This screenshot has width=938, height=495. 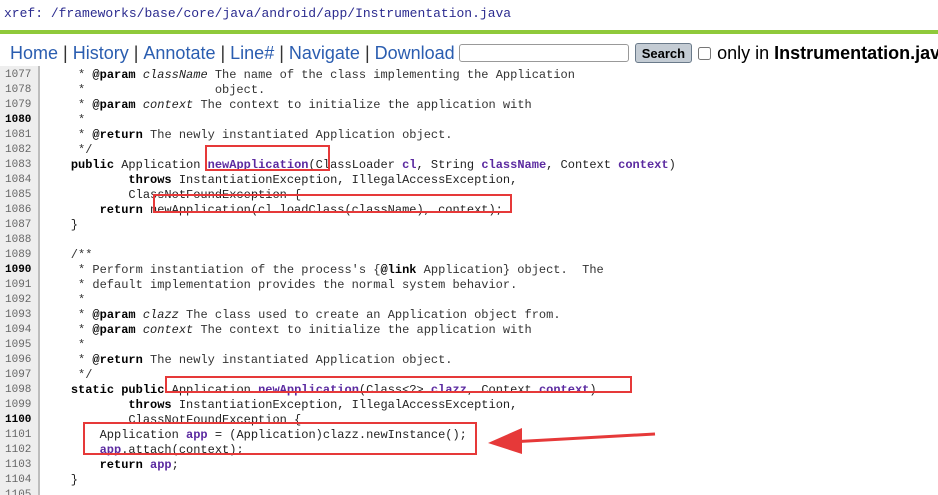 What do you see at coordinates (513, 165) in the screenshot?
I see `code-token: className` at bounding box center [513, 165].